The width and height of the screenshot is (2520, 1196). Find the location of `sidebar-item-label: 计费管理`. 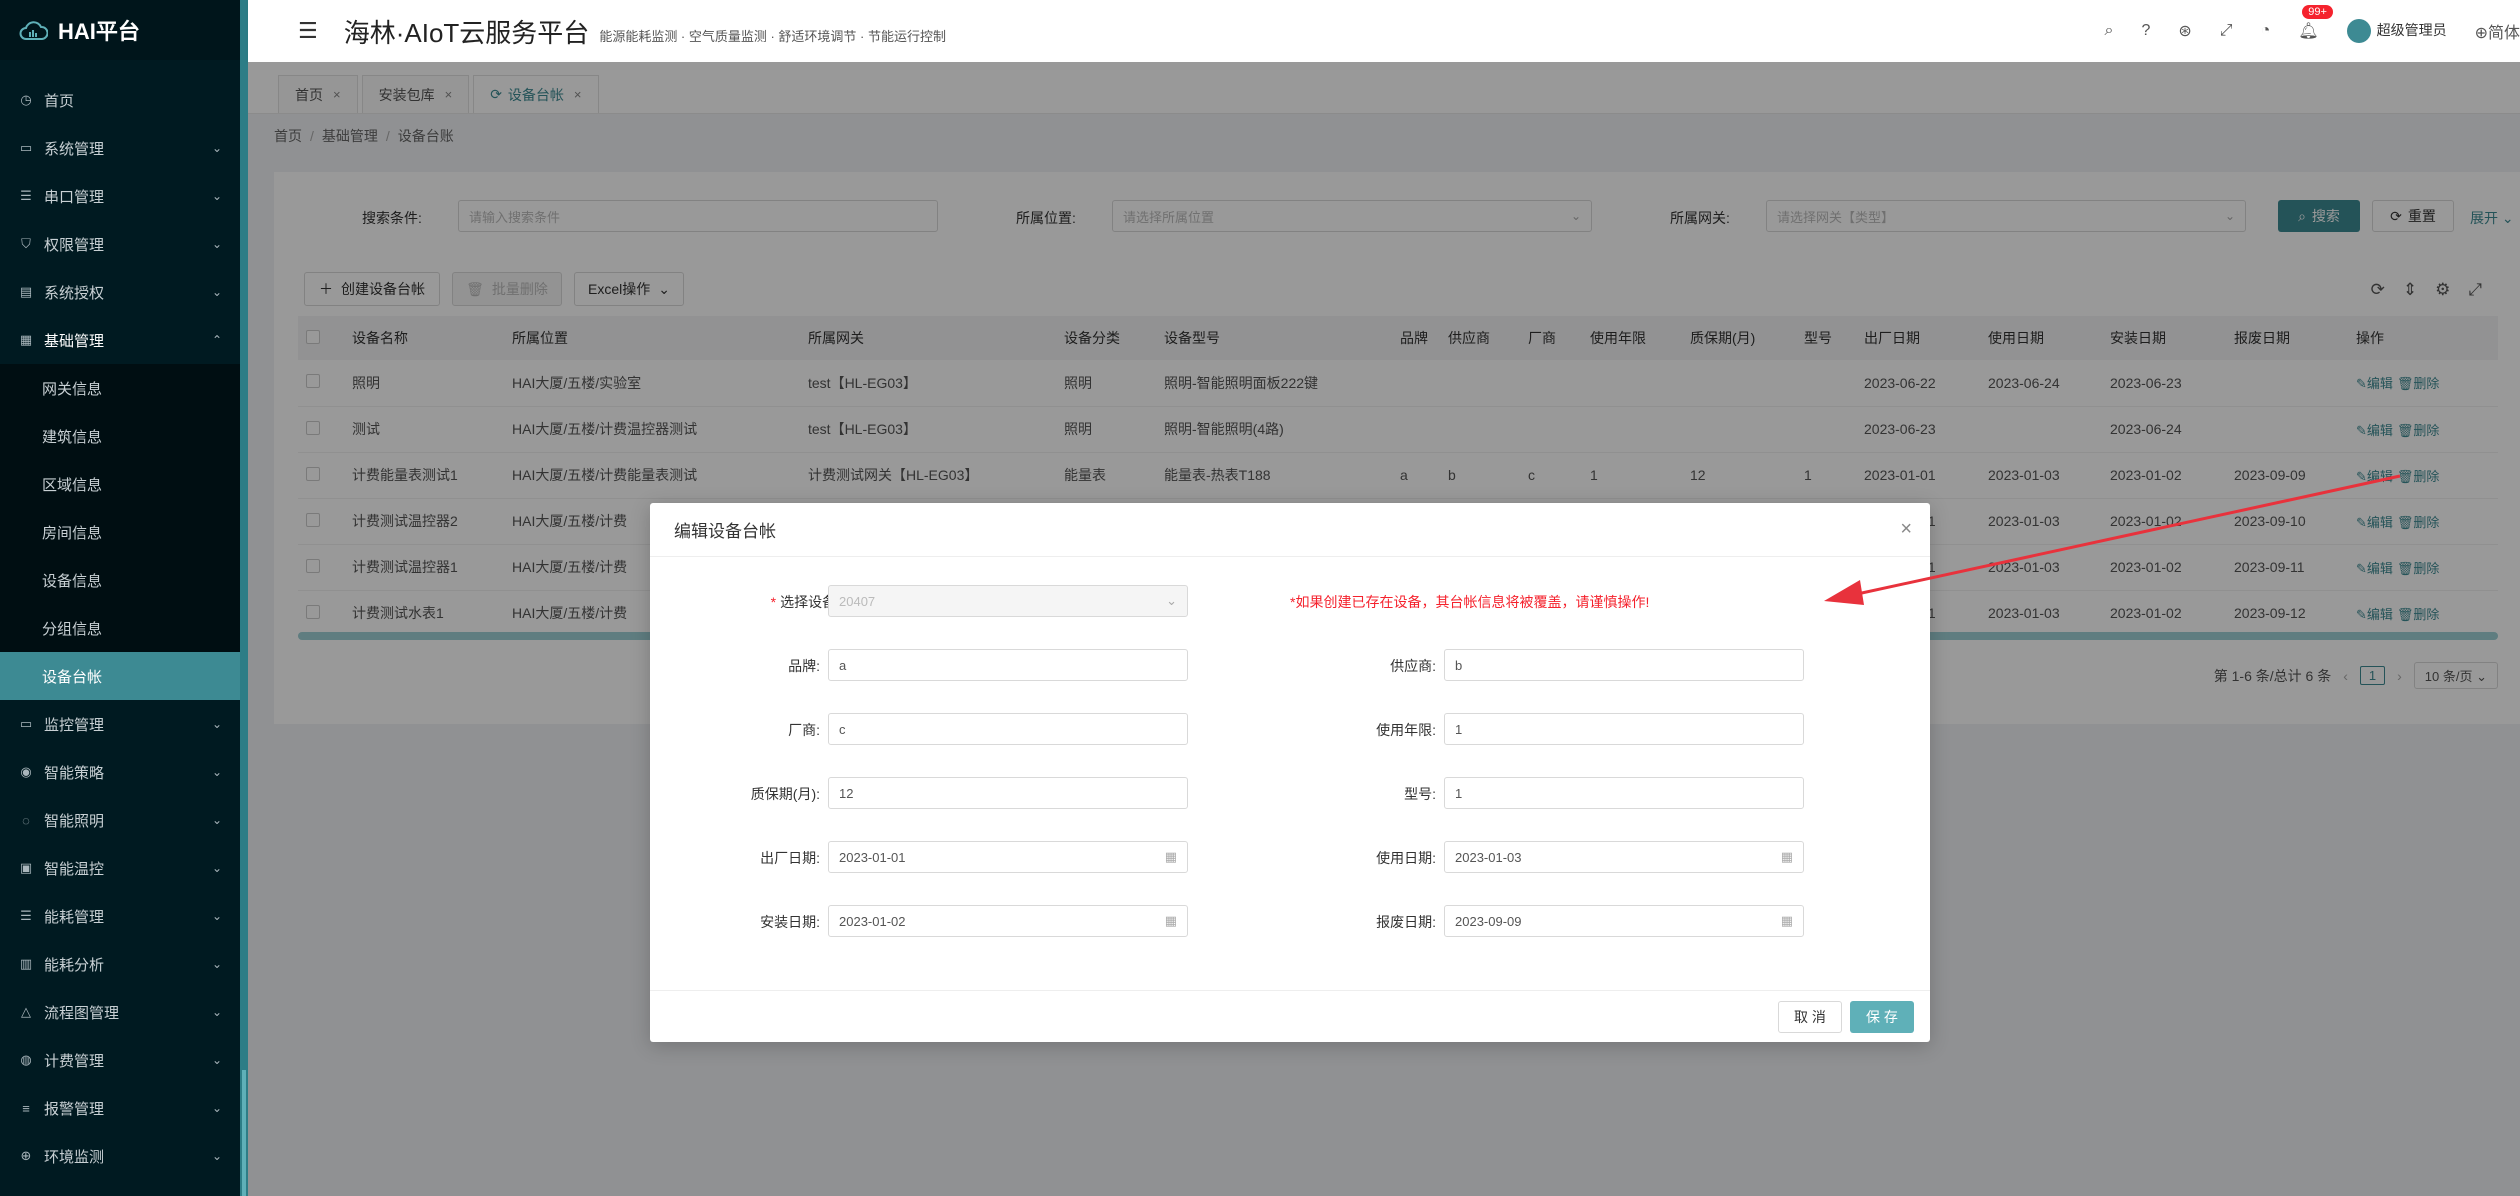

sidebar-item-label: 计费管理 is located at coordinates (74, 1061).